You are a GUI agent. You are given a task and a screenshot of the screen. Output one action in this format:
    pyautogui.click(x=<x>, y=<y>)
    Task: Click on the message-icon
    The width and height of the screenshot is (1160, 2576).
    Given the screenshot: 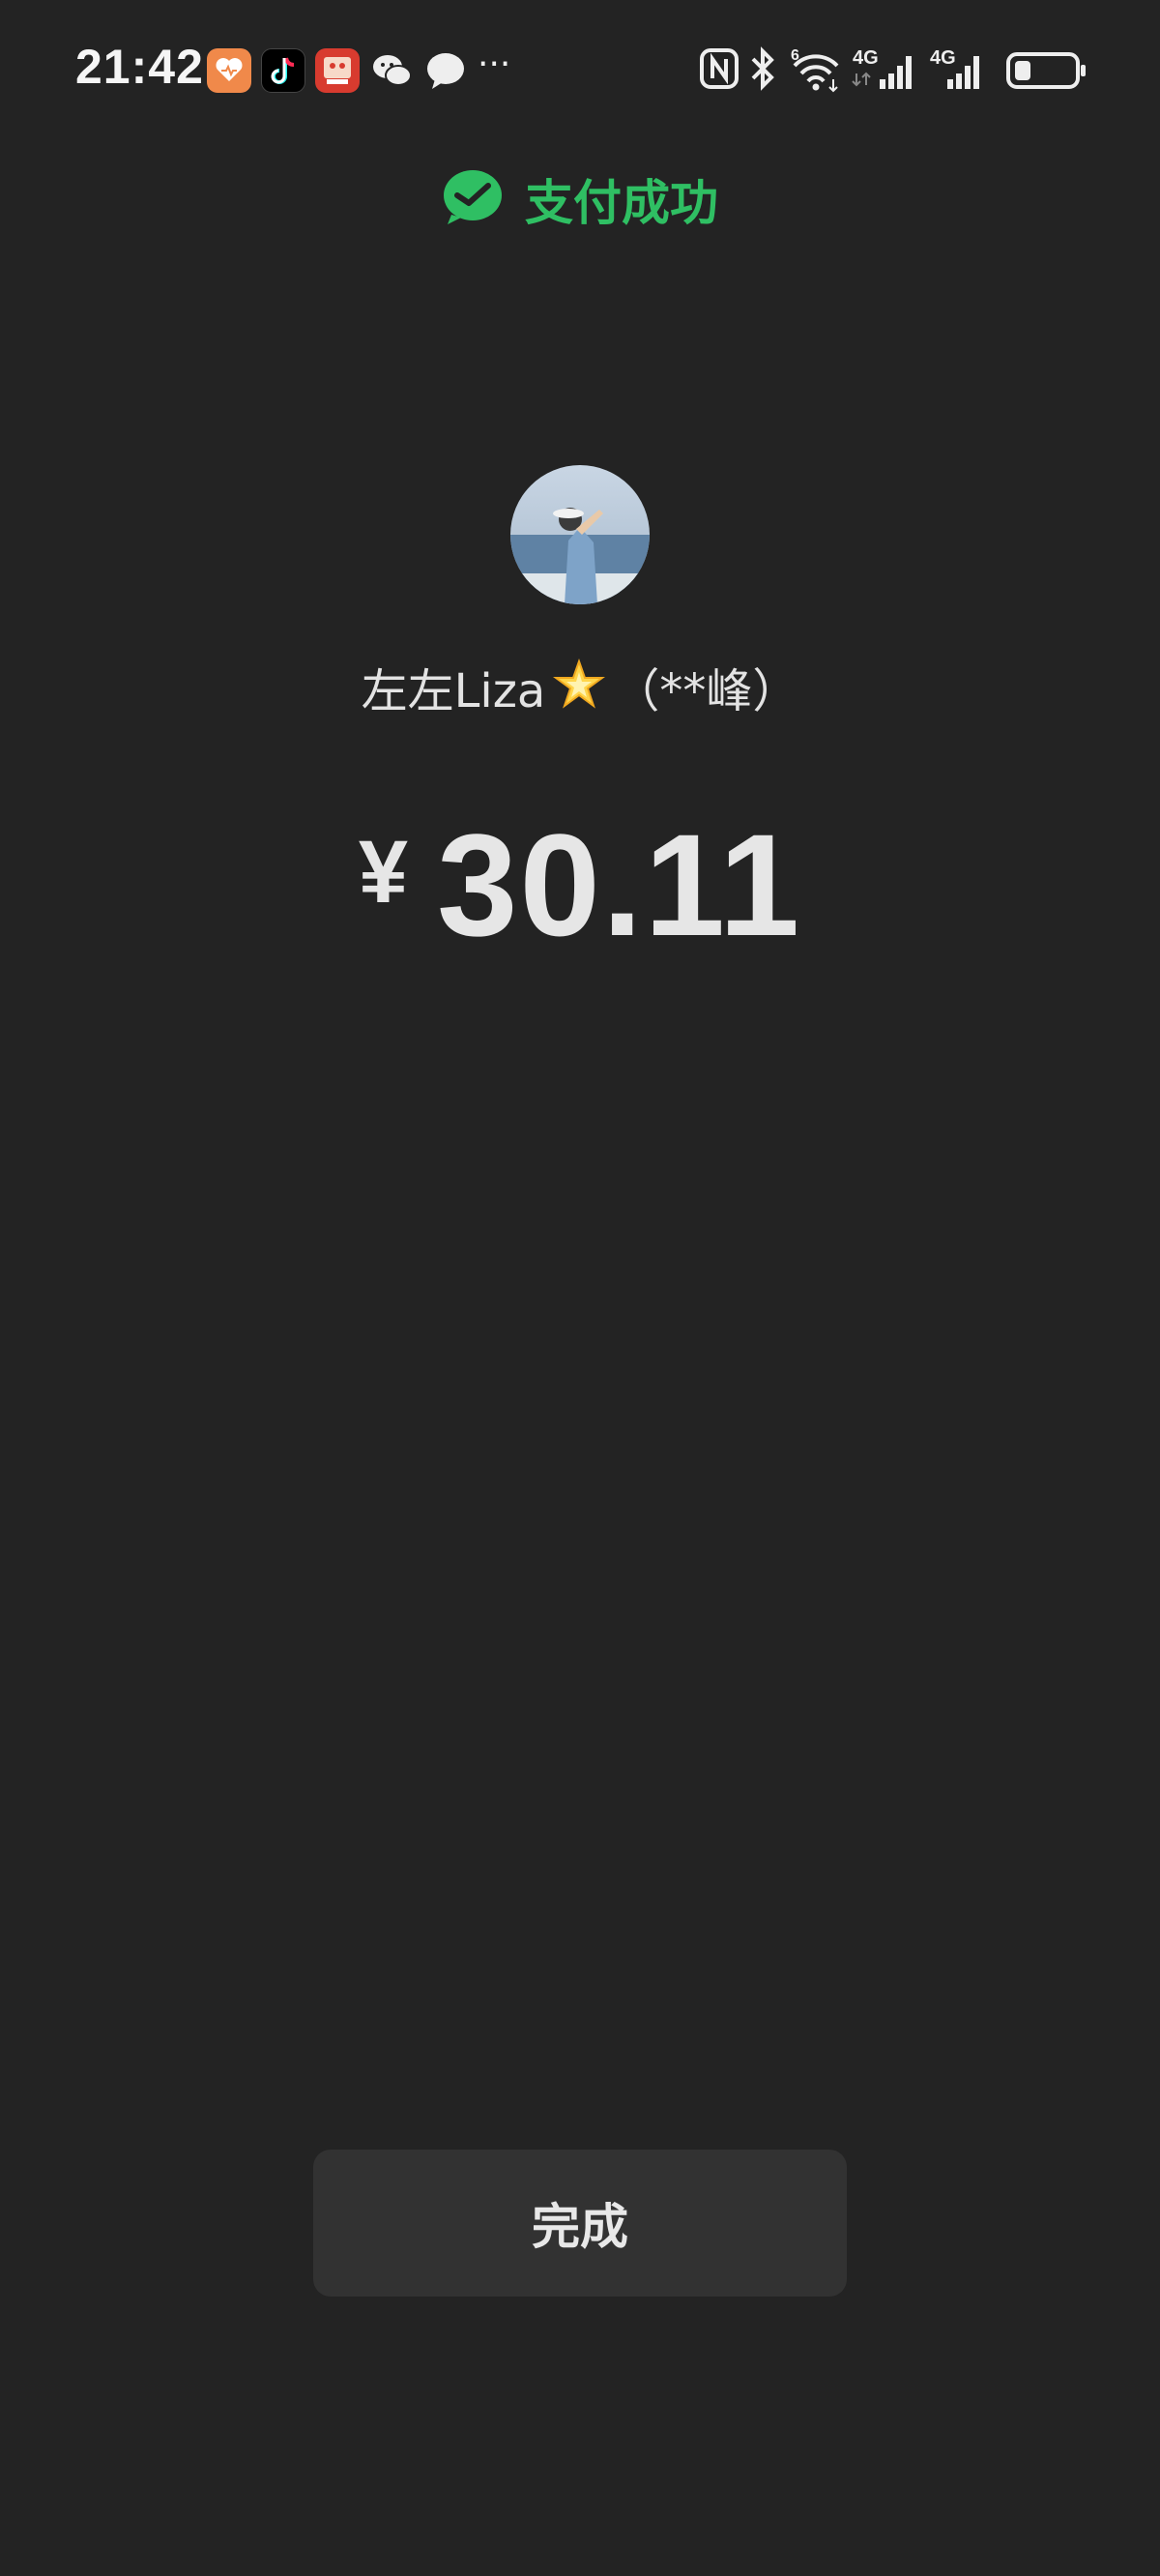 What is the action you would take?
    pyautogui.click(x=445, y=70)
    